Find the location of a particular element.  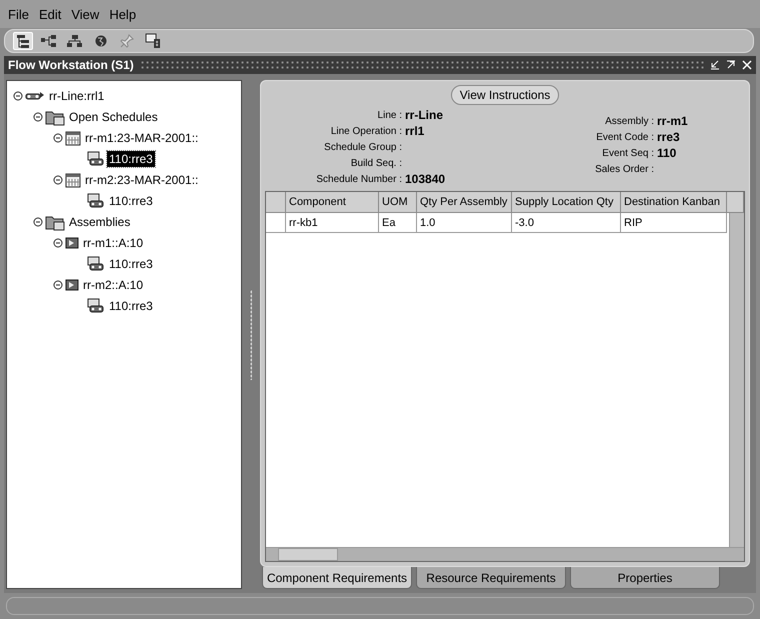

tree-item: rr-m1::A:10 is located at coordinates (113, 242).